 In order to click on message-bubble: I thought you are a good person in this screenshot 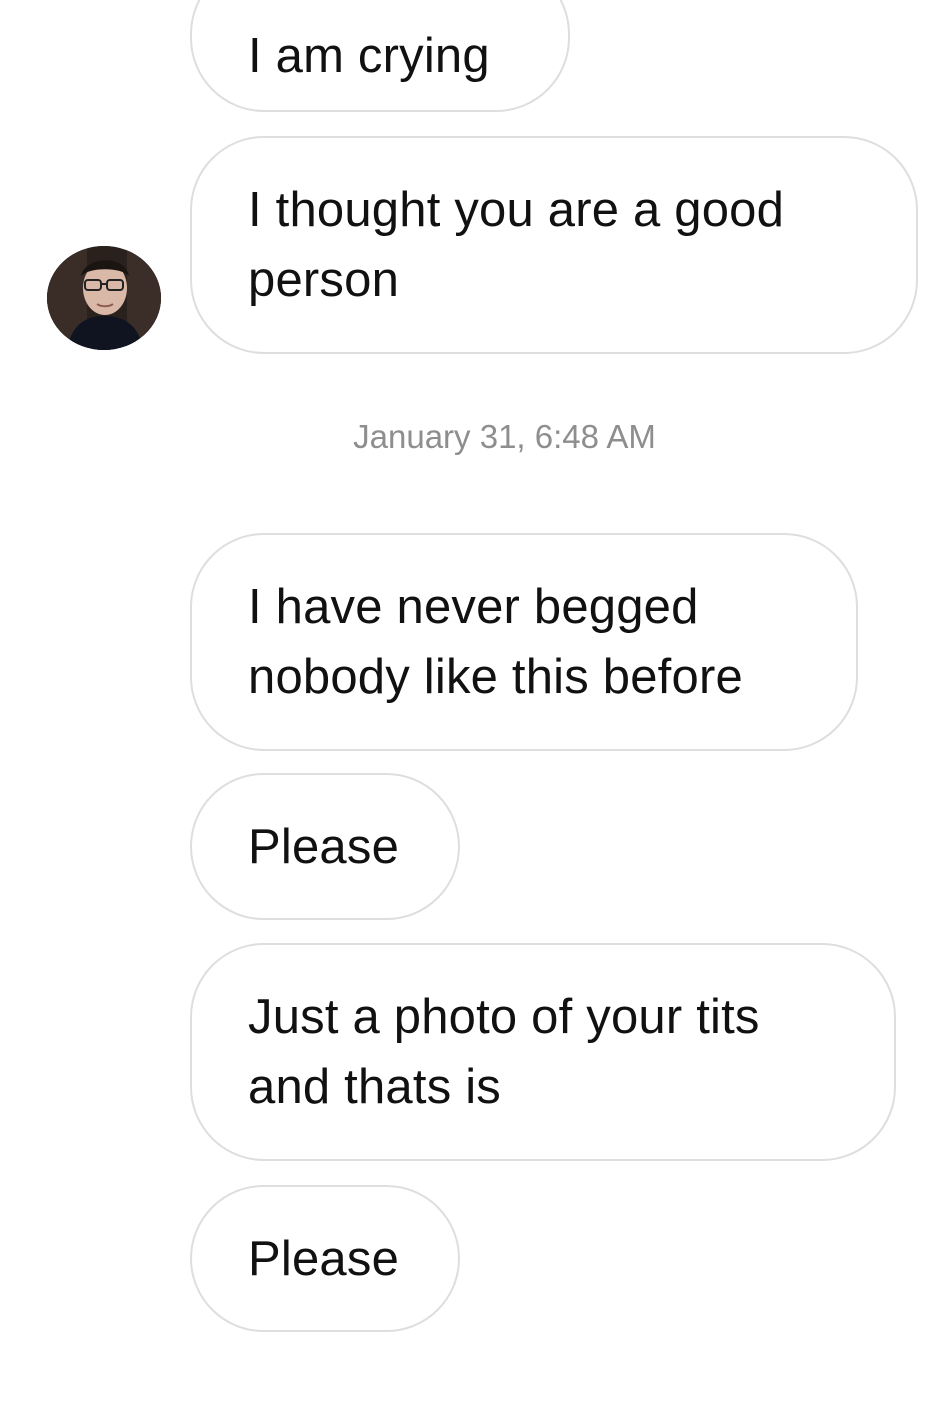, I will do `click(554, 245)`.